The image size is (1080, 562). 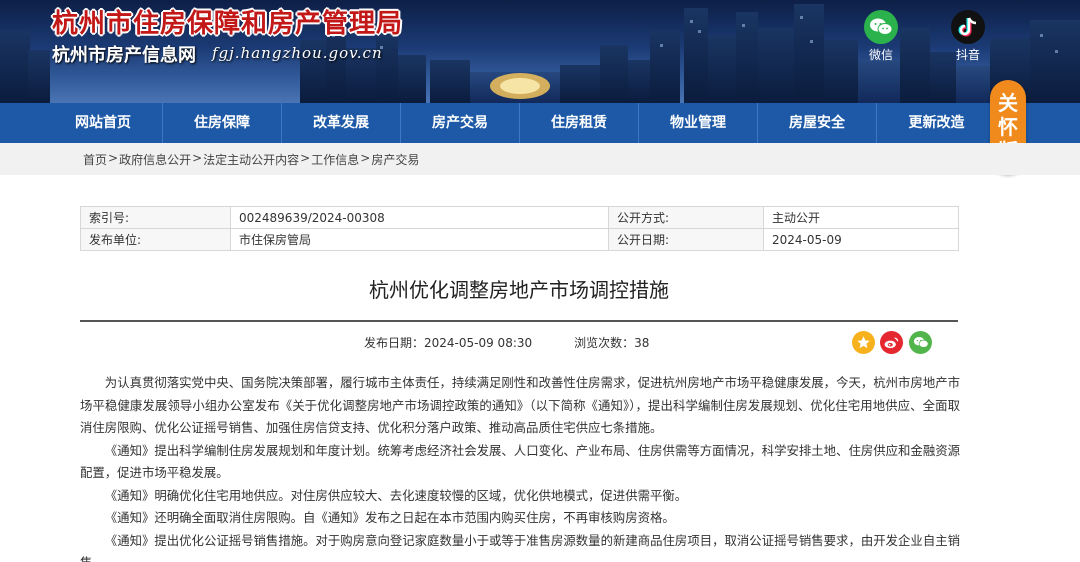 What do you see at coordinates (579, 123) in the screenshot?
I see `nav-item-rental: 住房租赁` at bounding box center [579, 123].